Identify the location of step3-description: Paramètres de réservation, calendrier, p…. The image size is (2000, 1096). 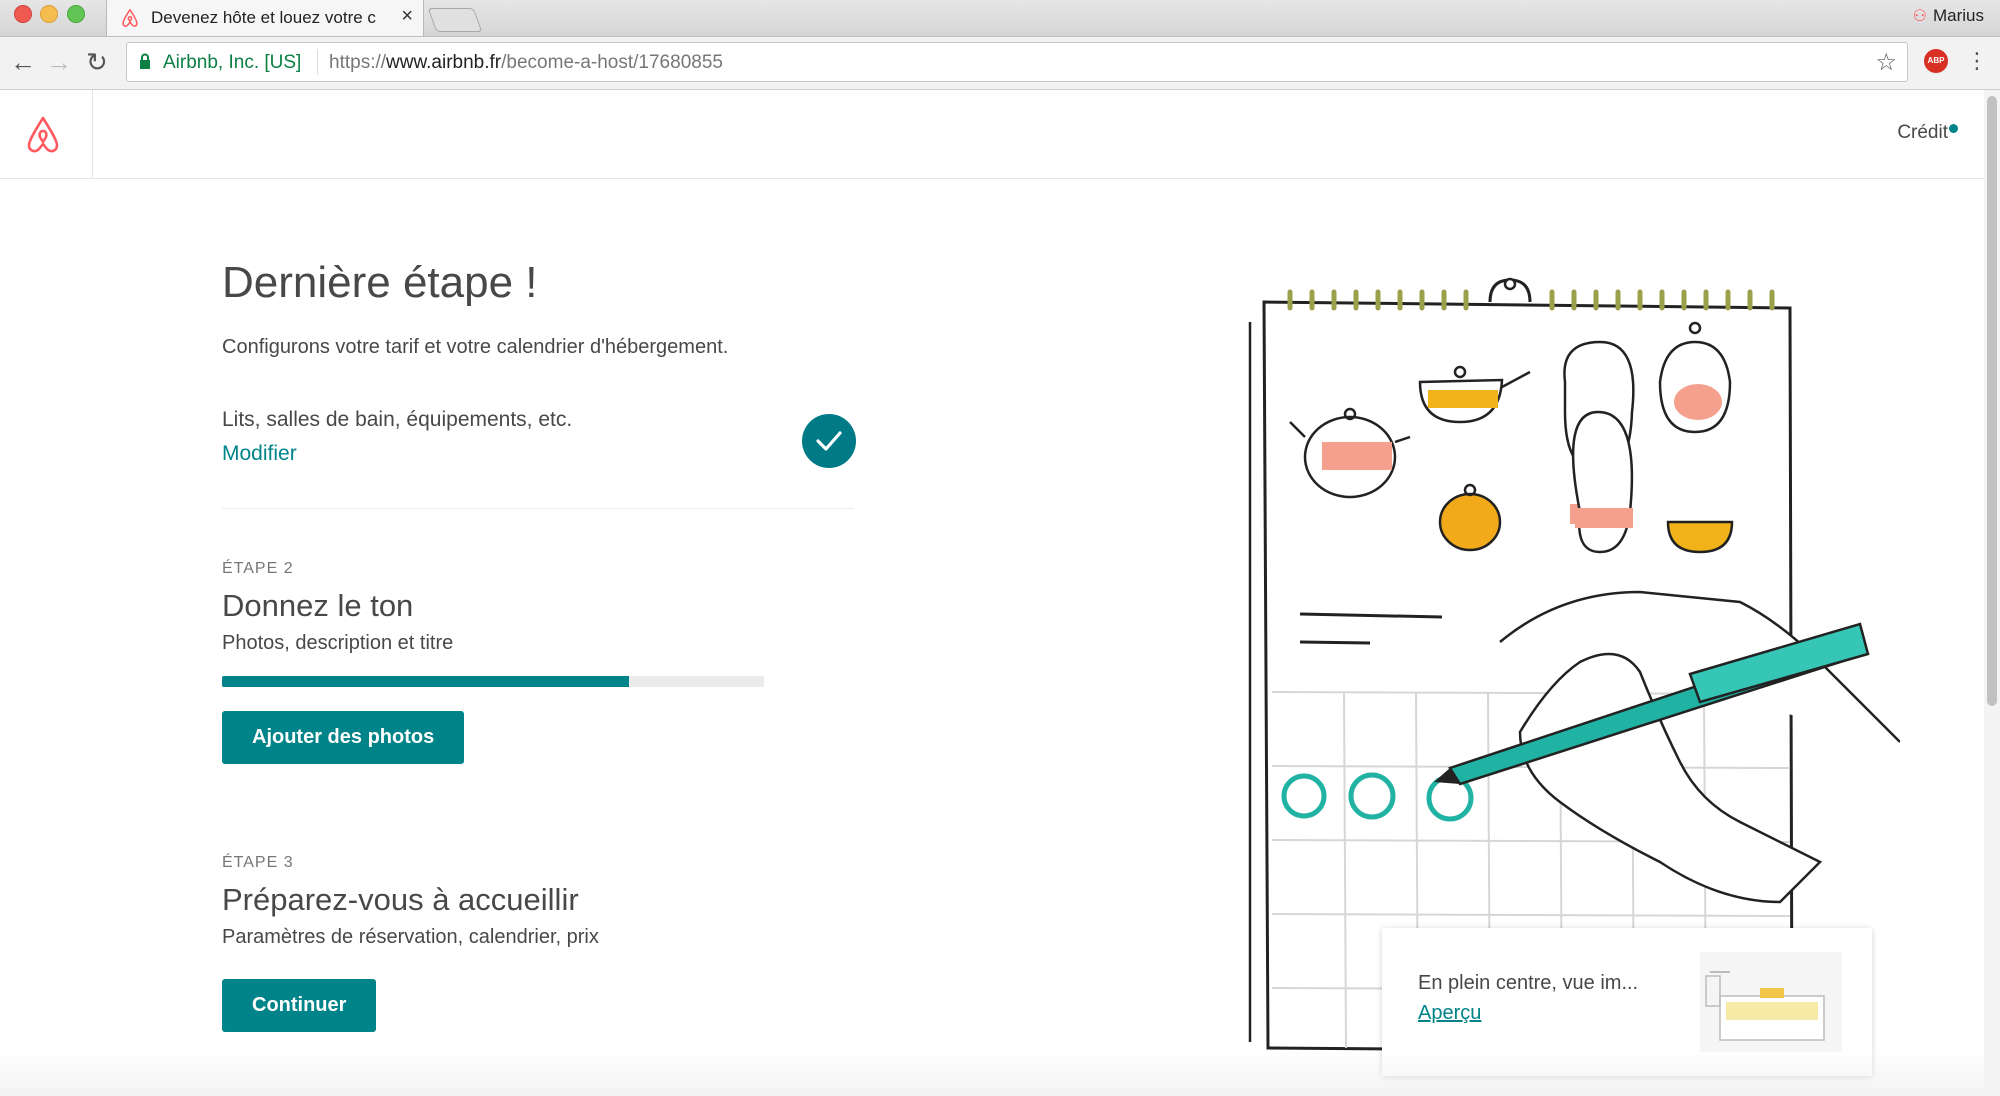
(410, 937).